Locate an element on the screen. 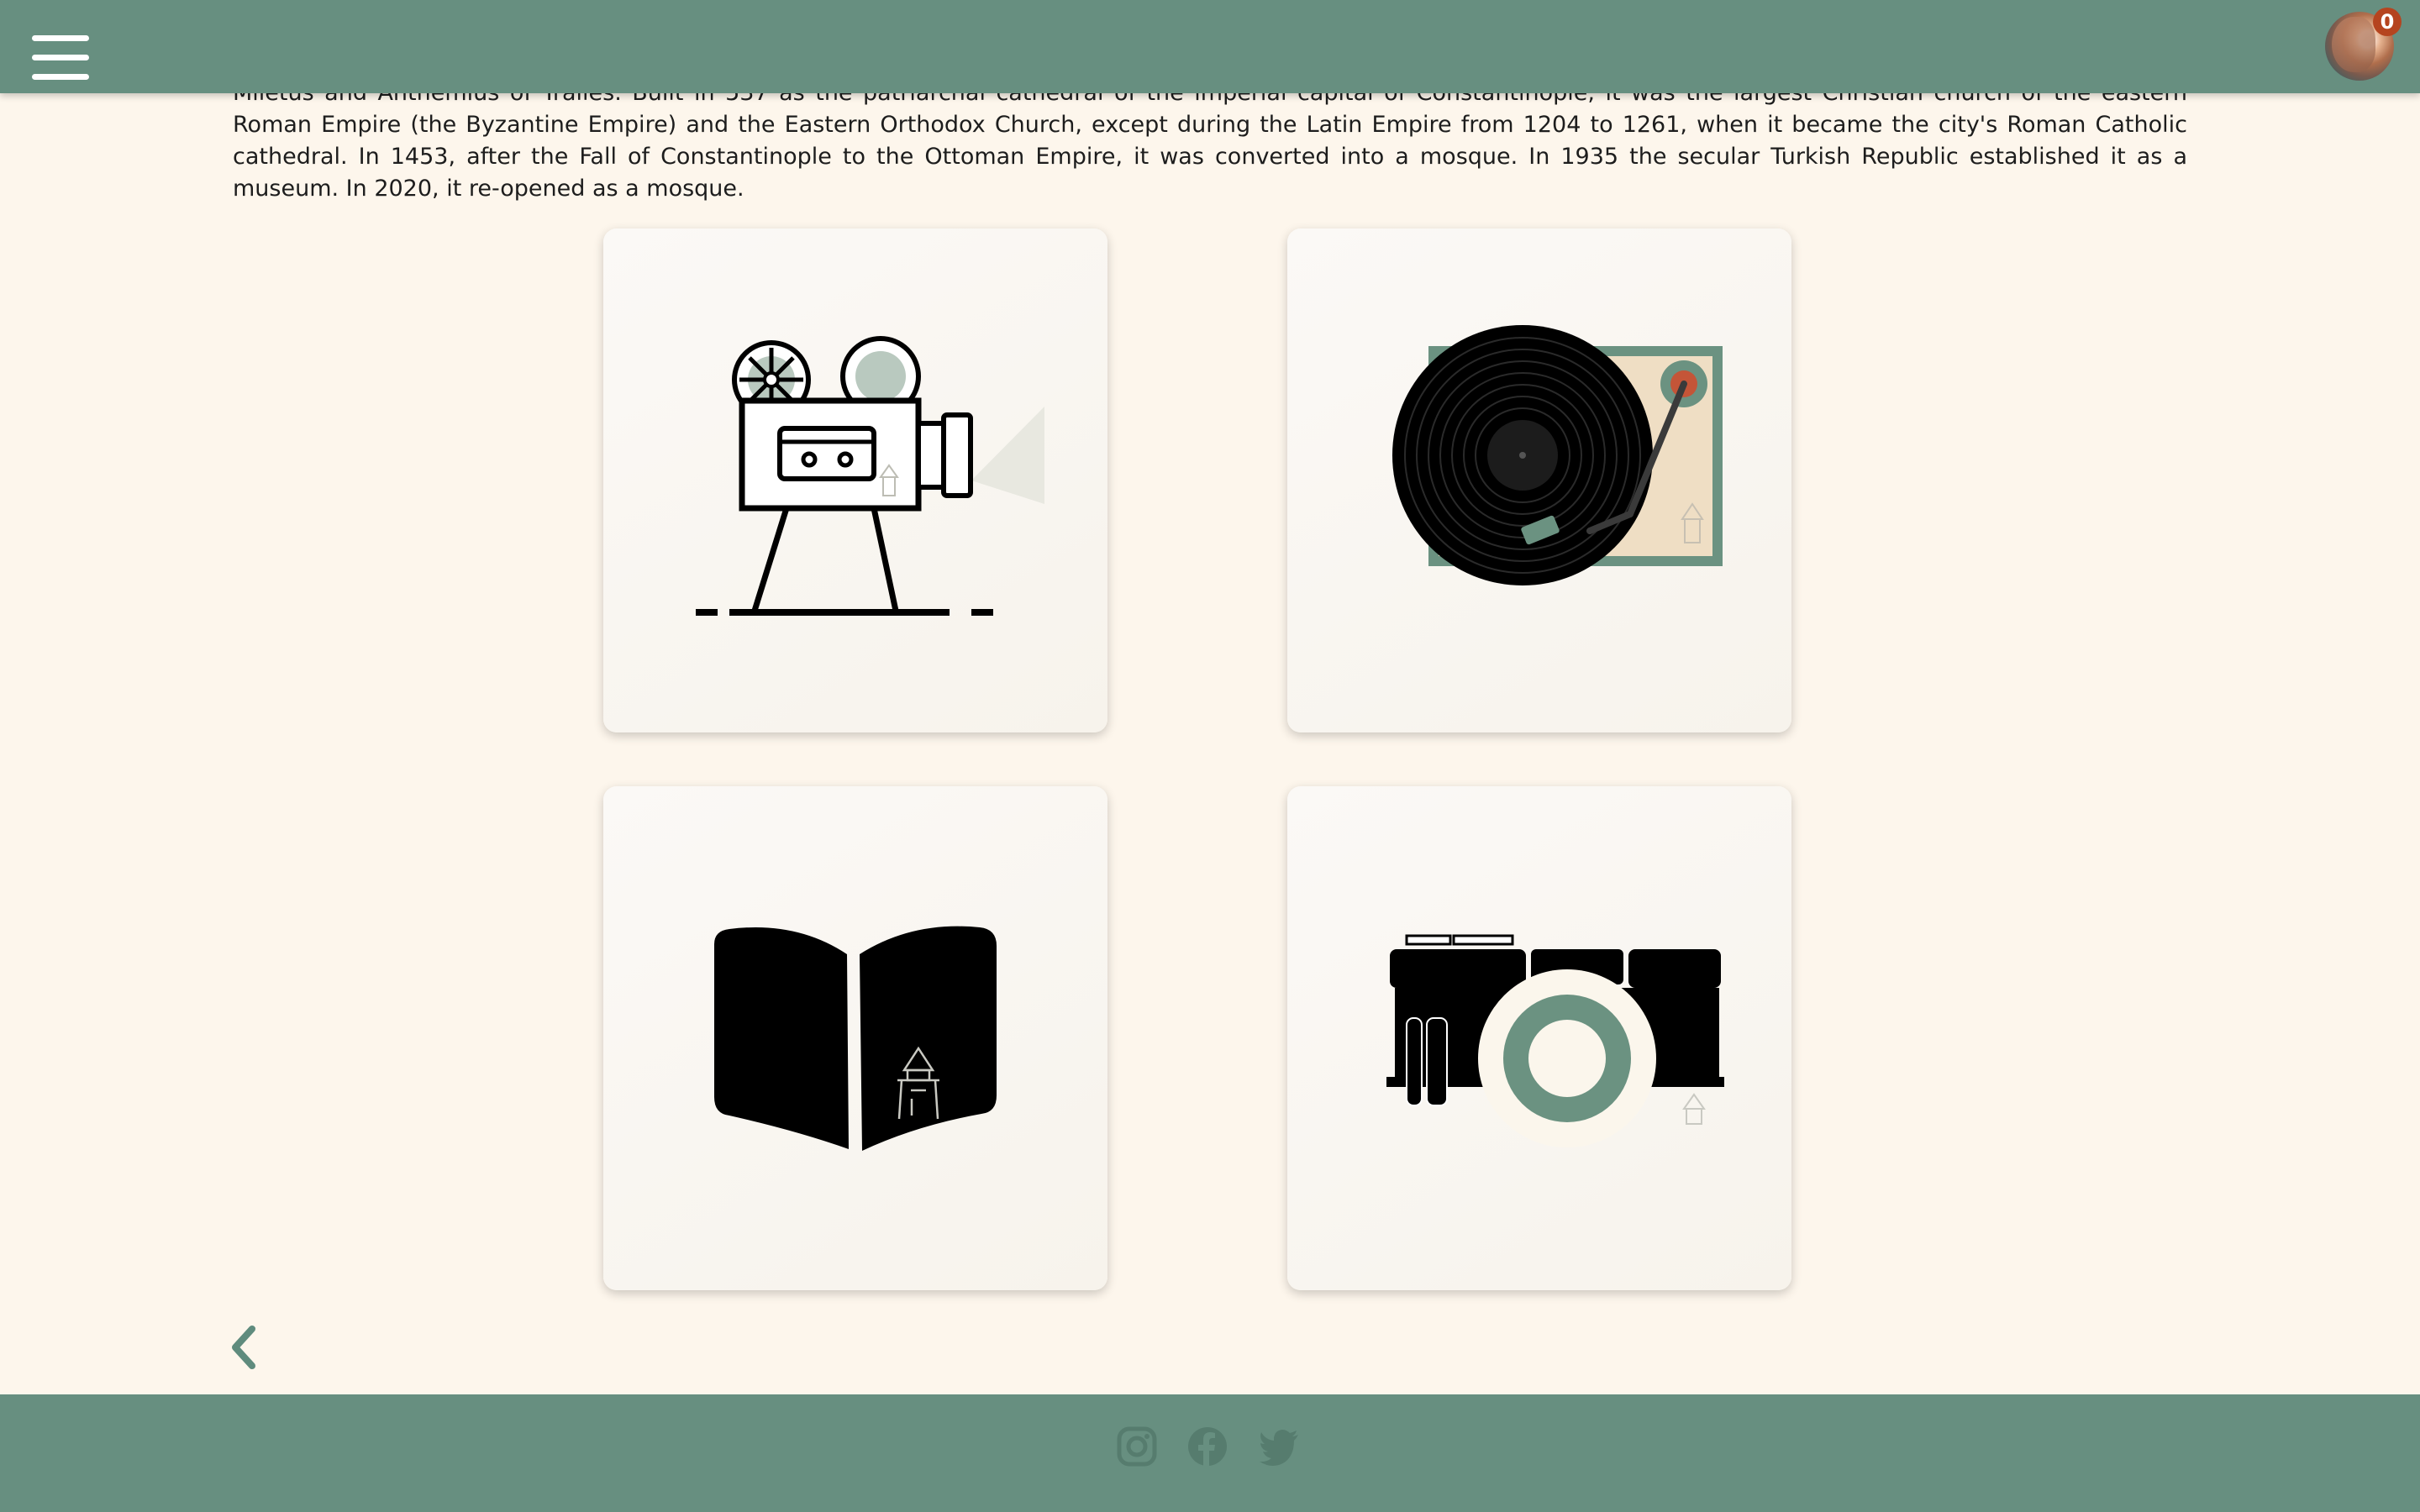 This screenshot has height=1512, width=2420. open-book-icon is located at coordinates (855, 1038).